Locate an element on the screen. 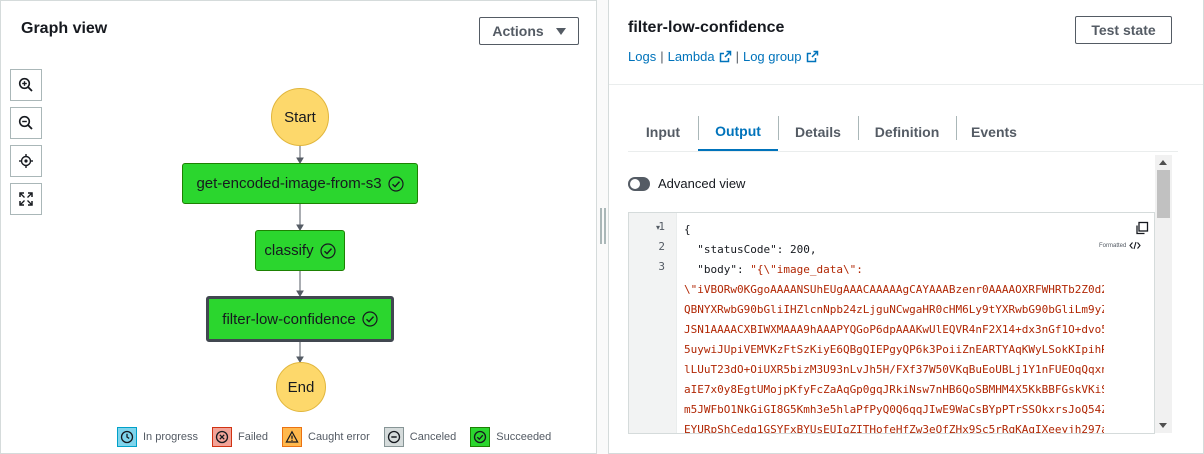  legend-label: Canceled is located at coordinates (433, 437).